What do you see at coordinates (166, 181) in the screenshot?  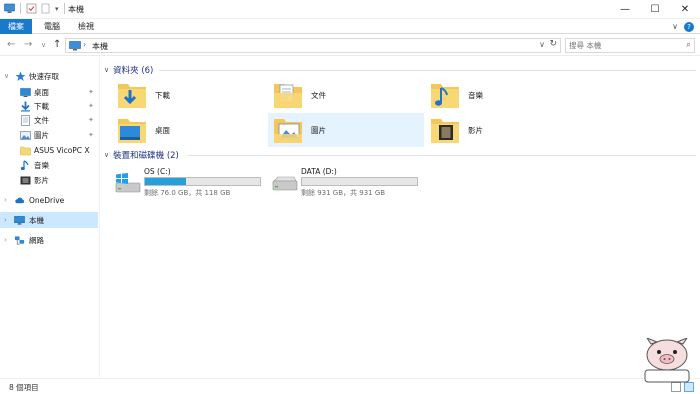 I see `drive-usage-fill` at bounding box center [166, 181].